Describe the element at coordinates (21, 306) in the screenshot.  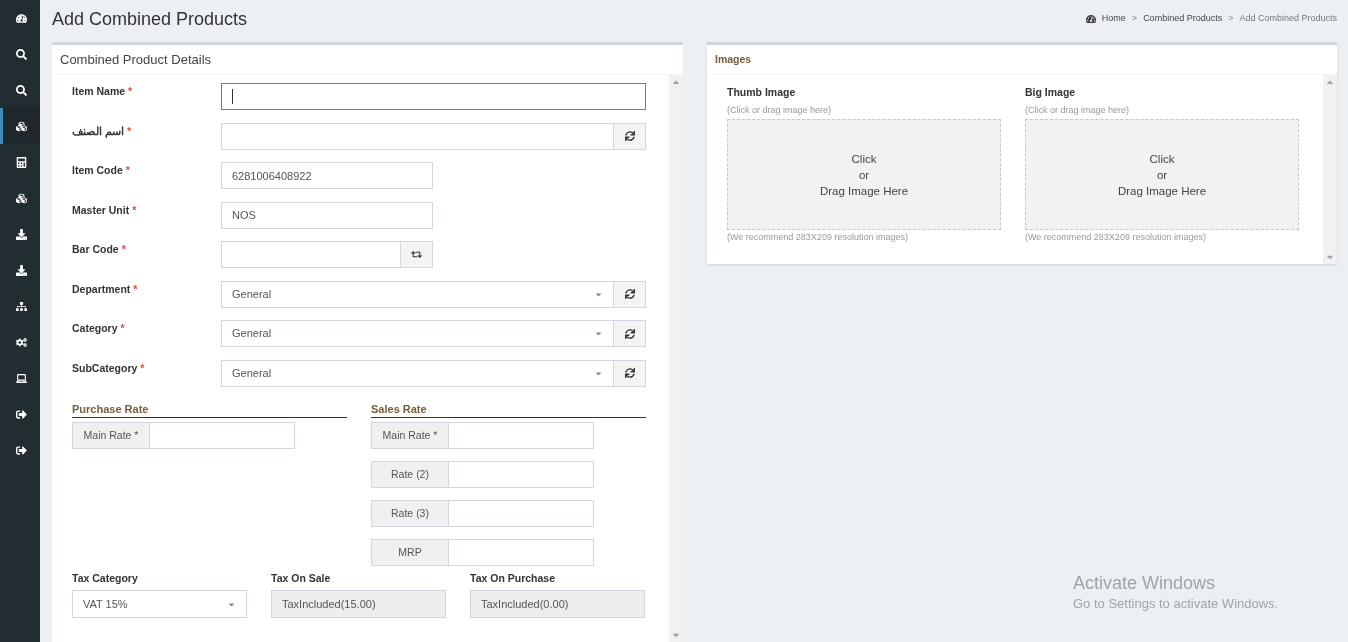
I see `sitemap-icon` at that location.